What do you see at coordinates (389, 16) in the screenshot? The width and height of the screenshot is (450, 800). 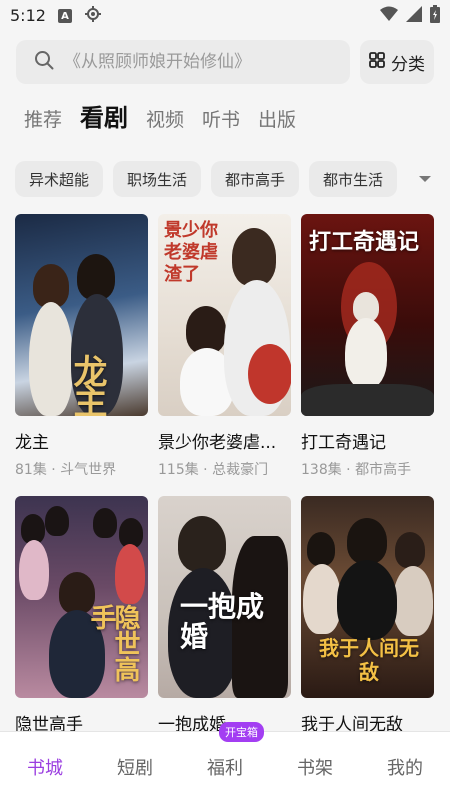 I see `wifi-icon` at bounding box center [389, 16].